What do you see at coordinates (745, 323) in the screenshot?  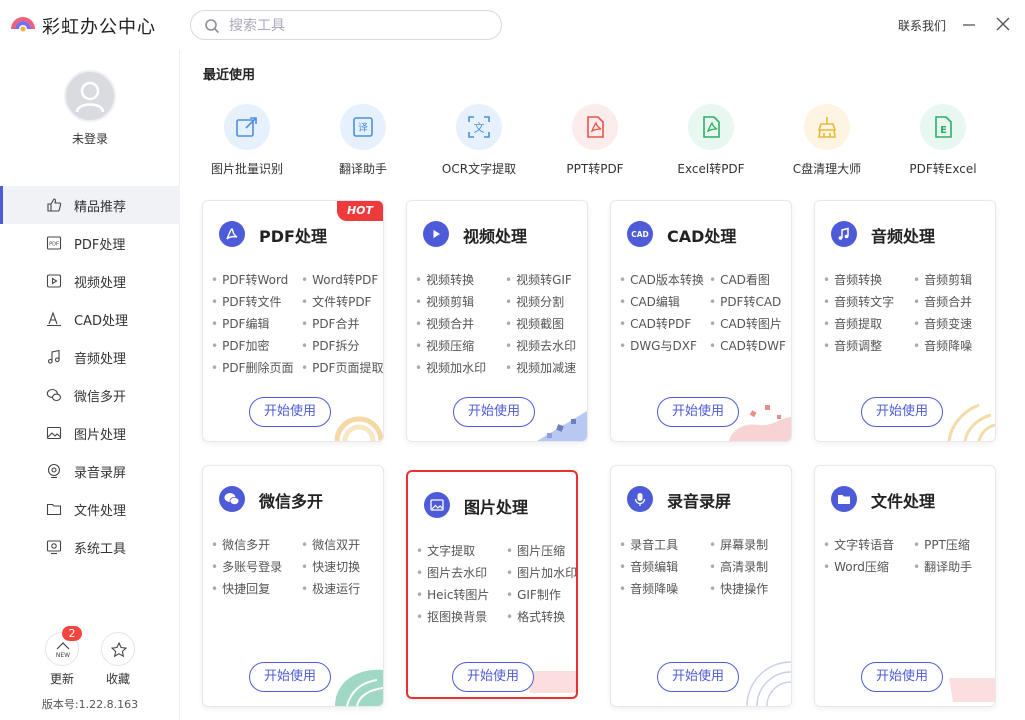 I see `feature-item: CAD转图片` at bounding box center [745, 323].